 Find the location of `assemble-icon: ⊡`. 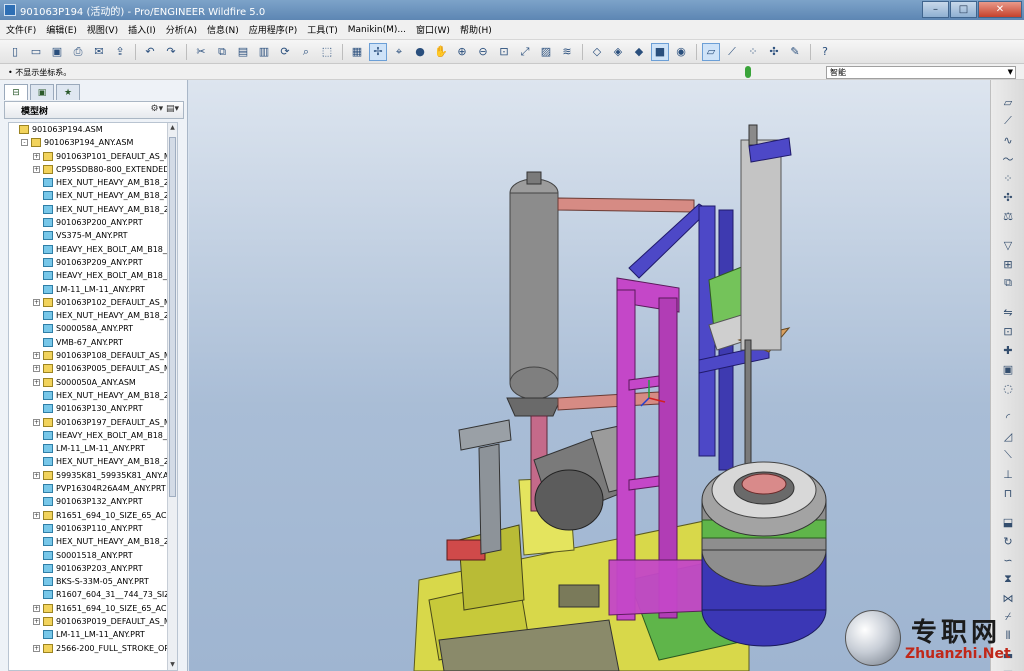

assemble-icon: ⊡ is located at coordinates (1008, 331).